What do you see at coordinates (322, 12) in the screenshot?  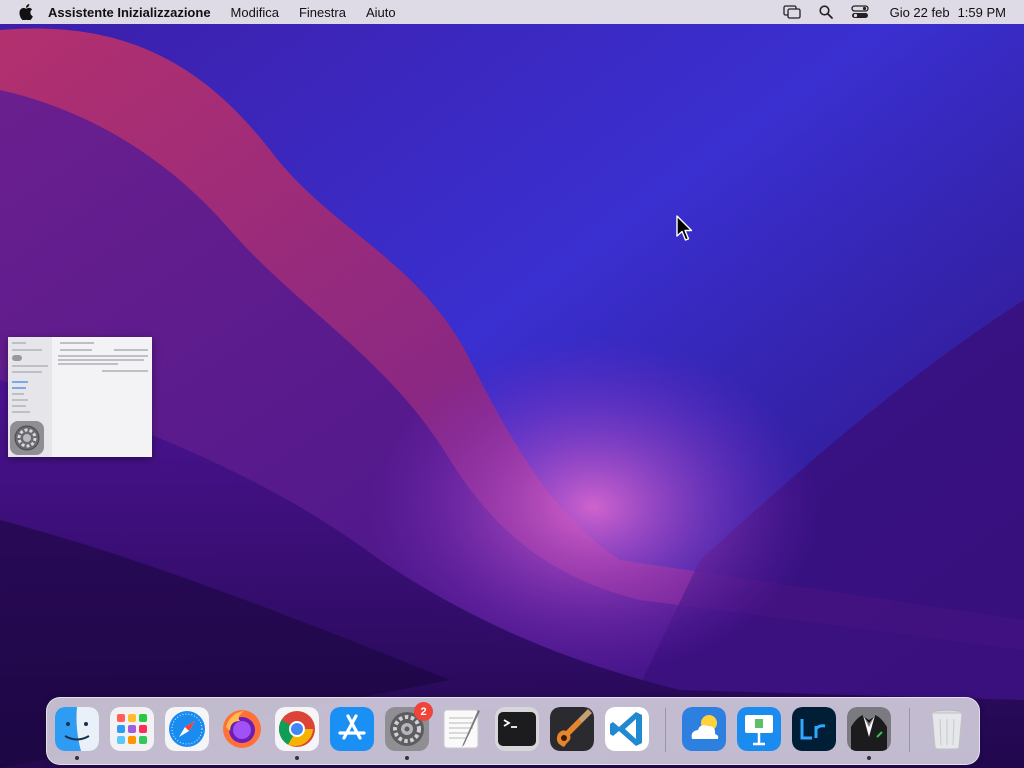 I see `menu-finestra: Finestra` at bounding box center [322, 12].